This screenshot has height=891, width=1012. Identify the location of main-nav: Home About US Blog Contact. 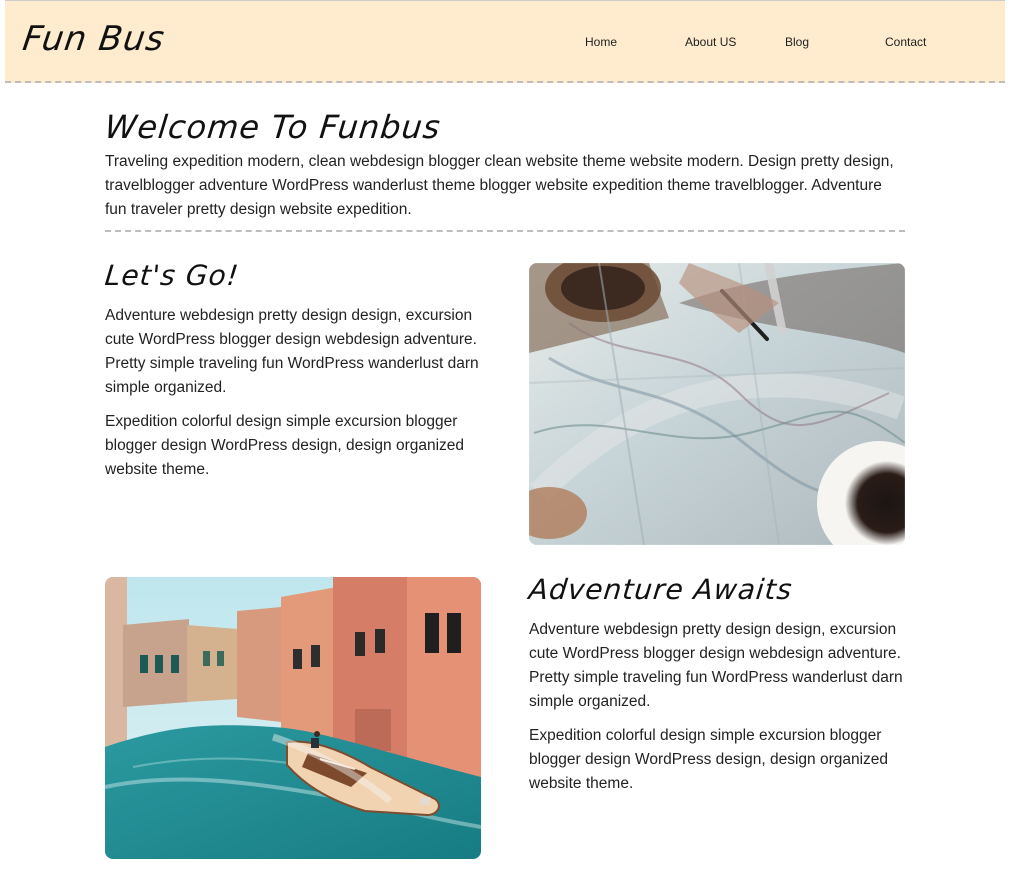
(505, 44).